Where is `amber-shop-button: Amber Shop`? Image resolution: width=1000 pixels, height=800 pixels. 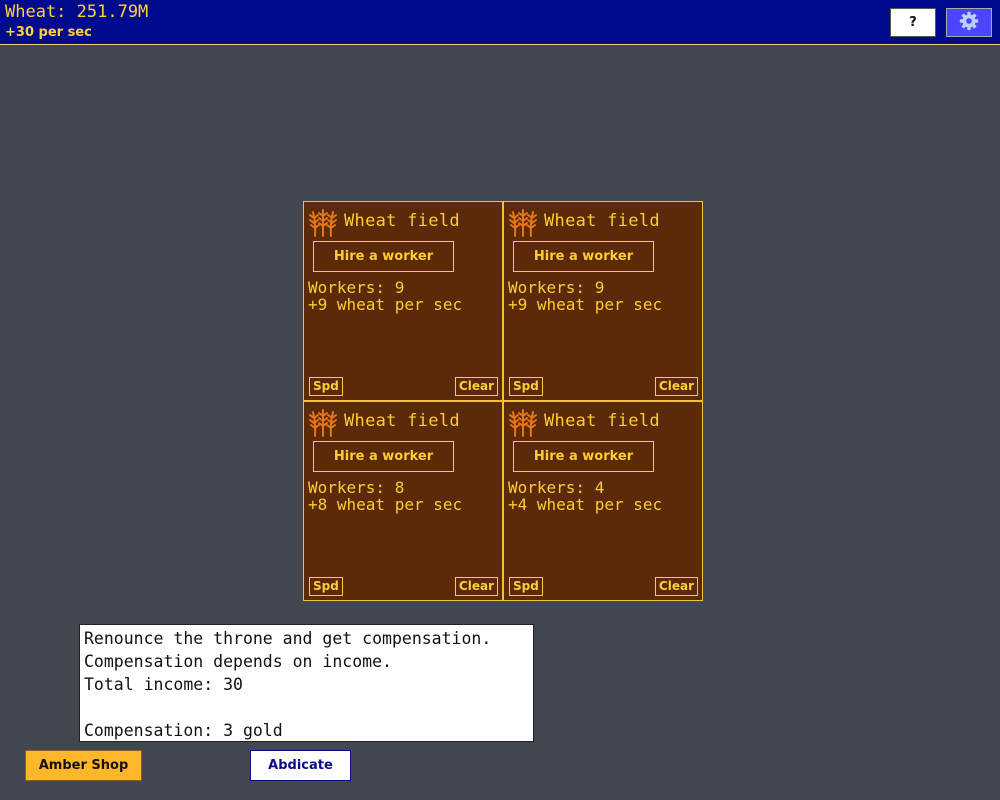
amber-shop-button: Amber Shop is located at coordinates (83, 765).